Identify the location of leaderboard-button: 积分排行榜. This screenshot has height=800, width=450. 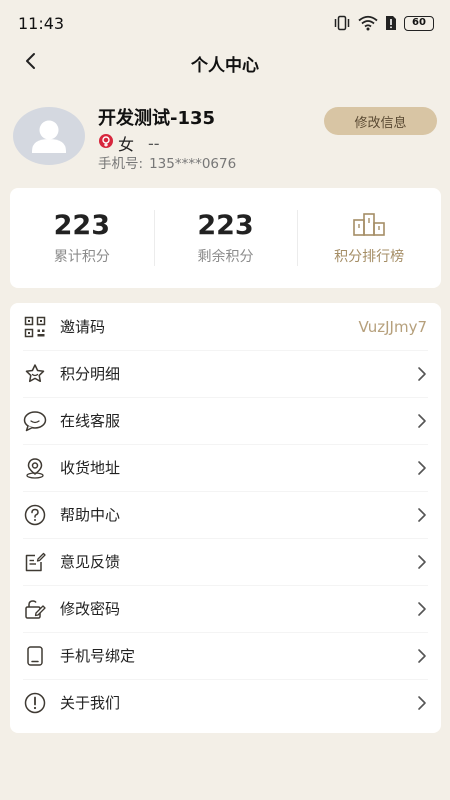
(369, 238).